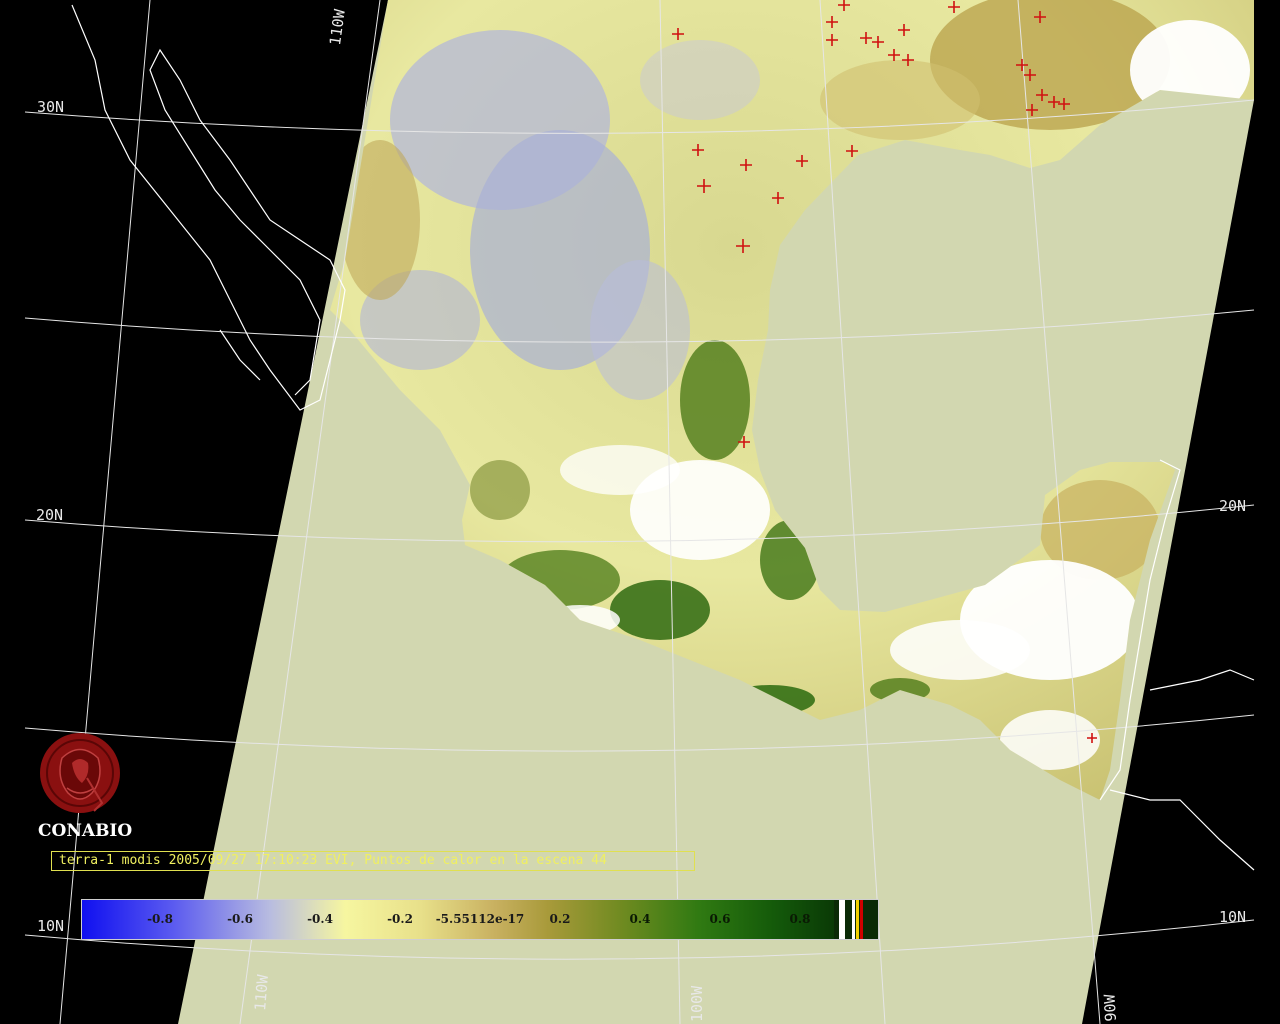  I want to click on colorbar-tick-label: -0.6, so click(240, 919).